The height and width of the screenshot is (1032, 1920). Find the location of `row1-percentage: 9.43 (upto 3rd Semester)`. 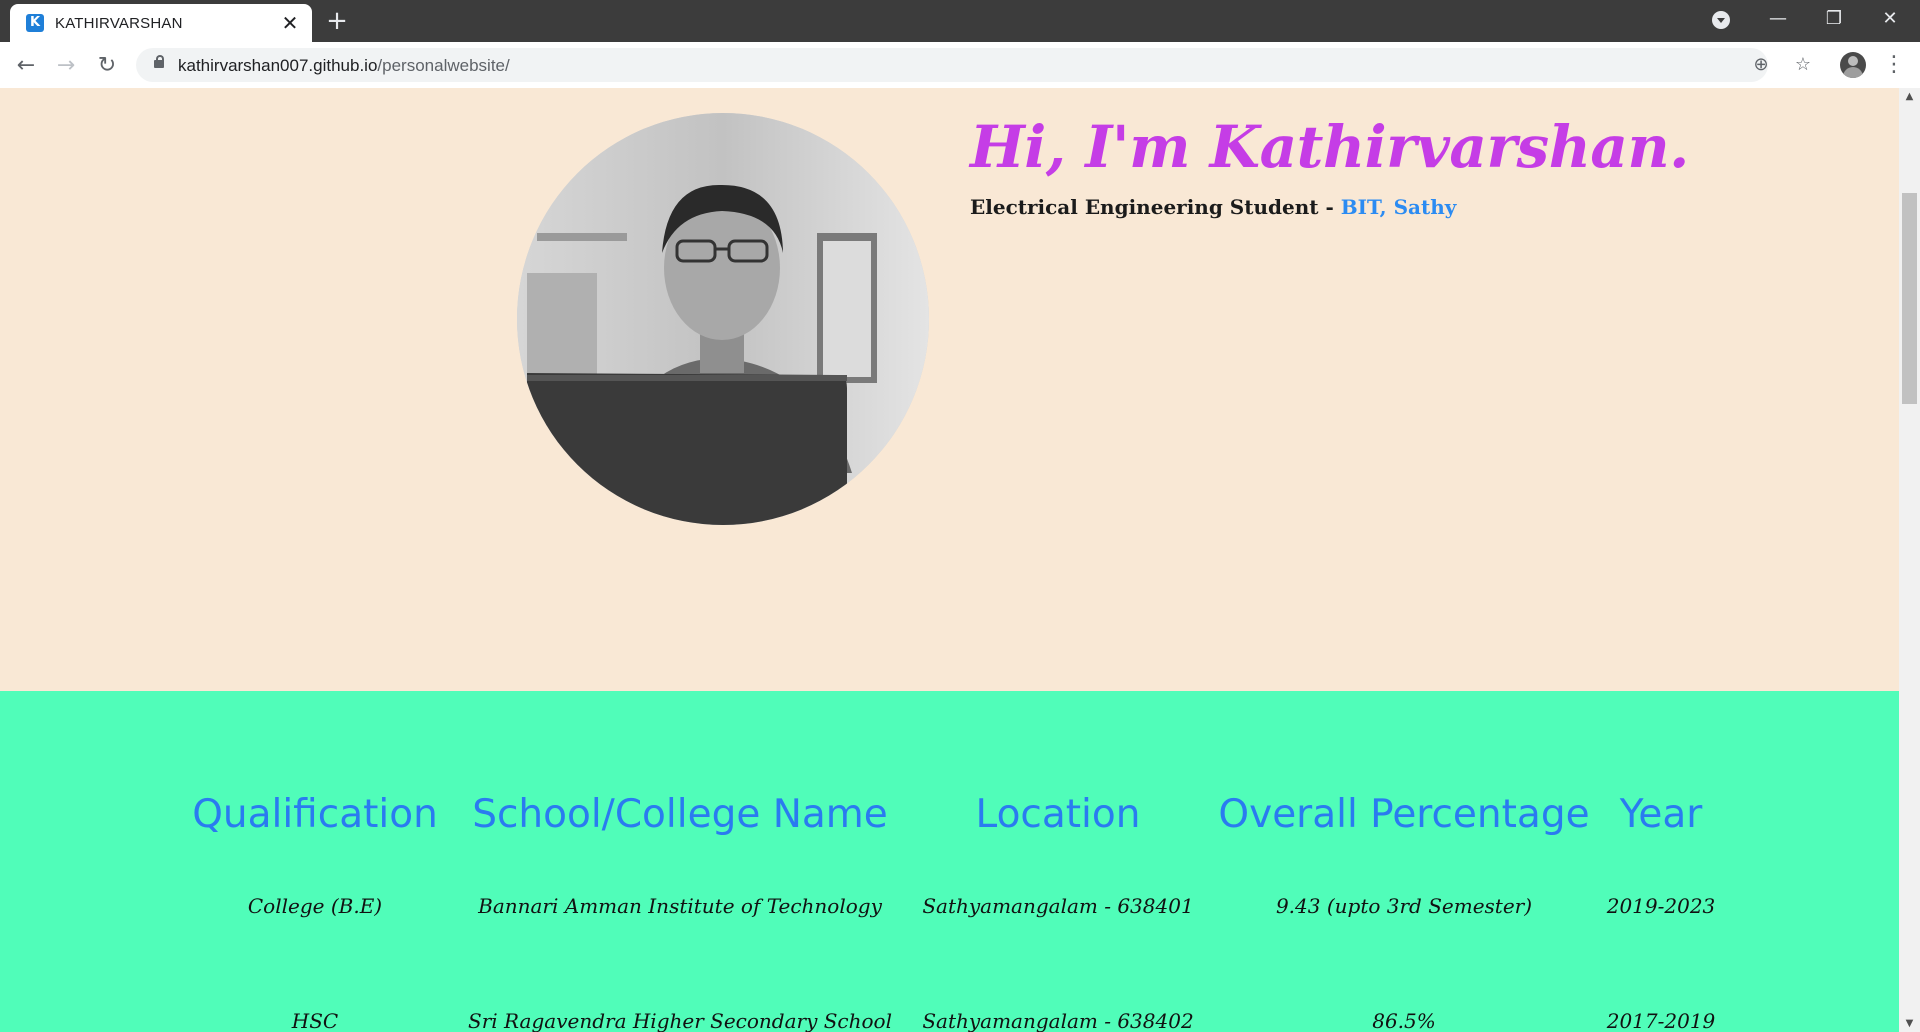

row1-percentage: 9.43 (upto 3rd Semester) is located at coordinates (1404, 906).